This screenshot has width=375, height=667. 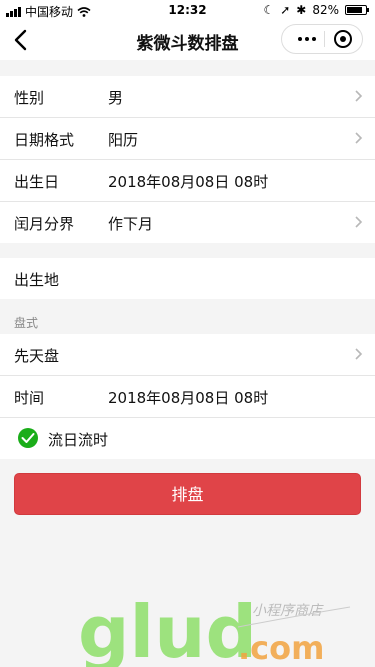 I want to click on chart-time-row: 时间 2018年08月08日 08时, so click(x=187, y=397).